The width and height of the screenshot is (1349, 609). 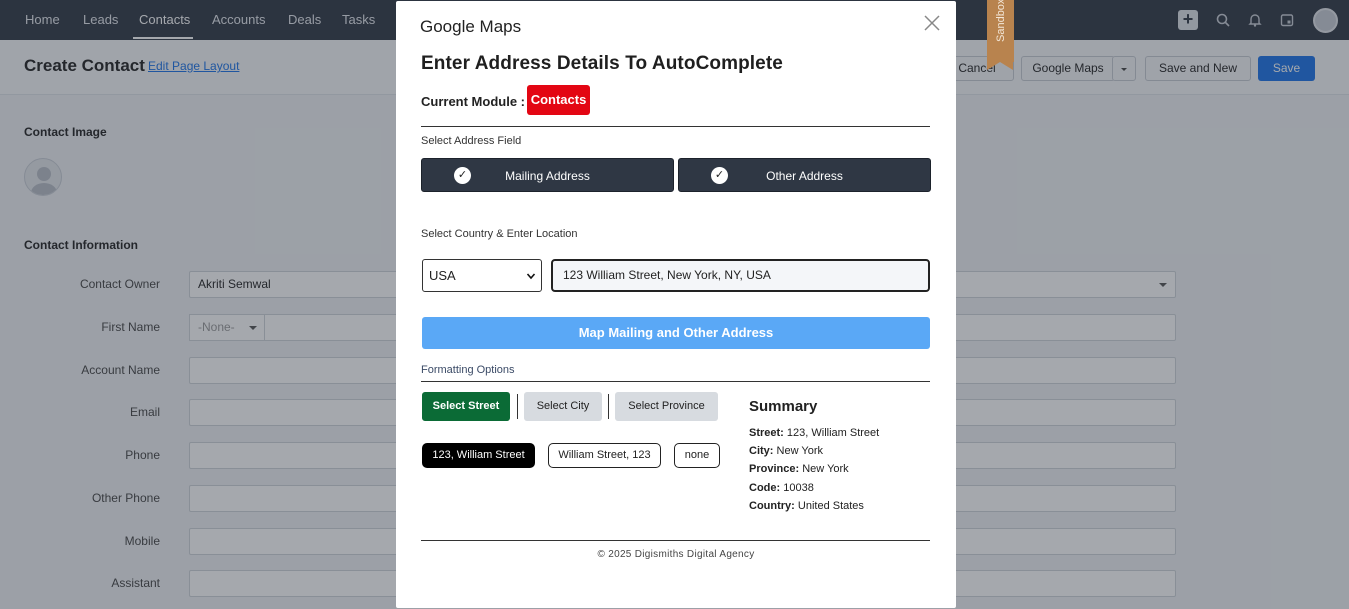 I want to click on select-street-button: Select Street, so click(x=466, y=406).